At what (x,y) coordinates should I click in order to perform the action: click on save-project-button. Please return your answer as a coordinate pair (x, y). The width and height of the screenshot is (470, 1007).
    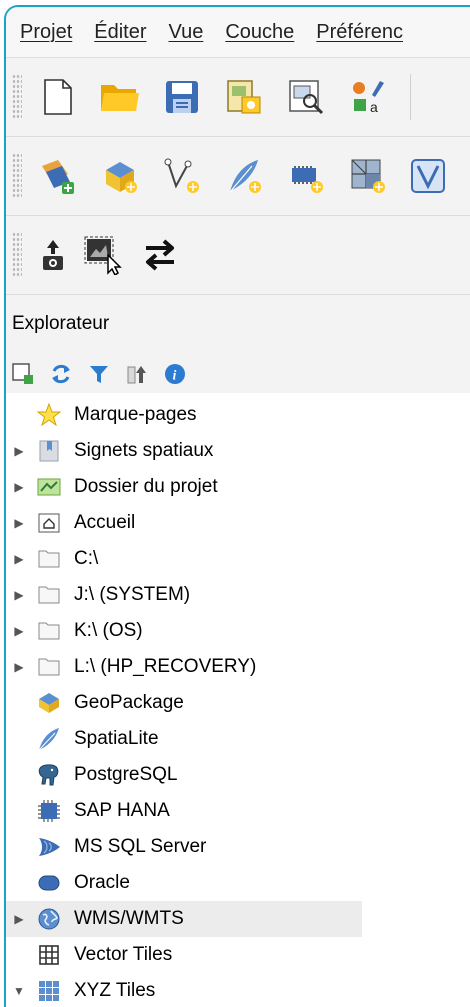
    Looking at the image, I should click on (182, 97).